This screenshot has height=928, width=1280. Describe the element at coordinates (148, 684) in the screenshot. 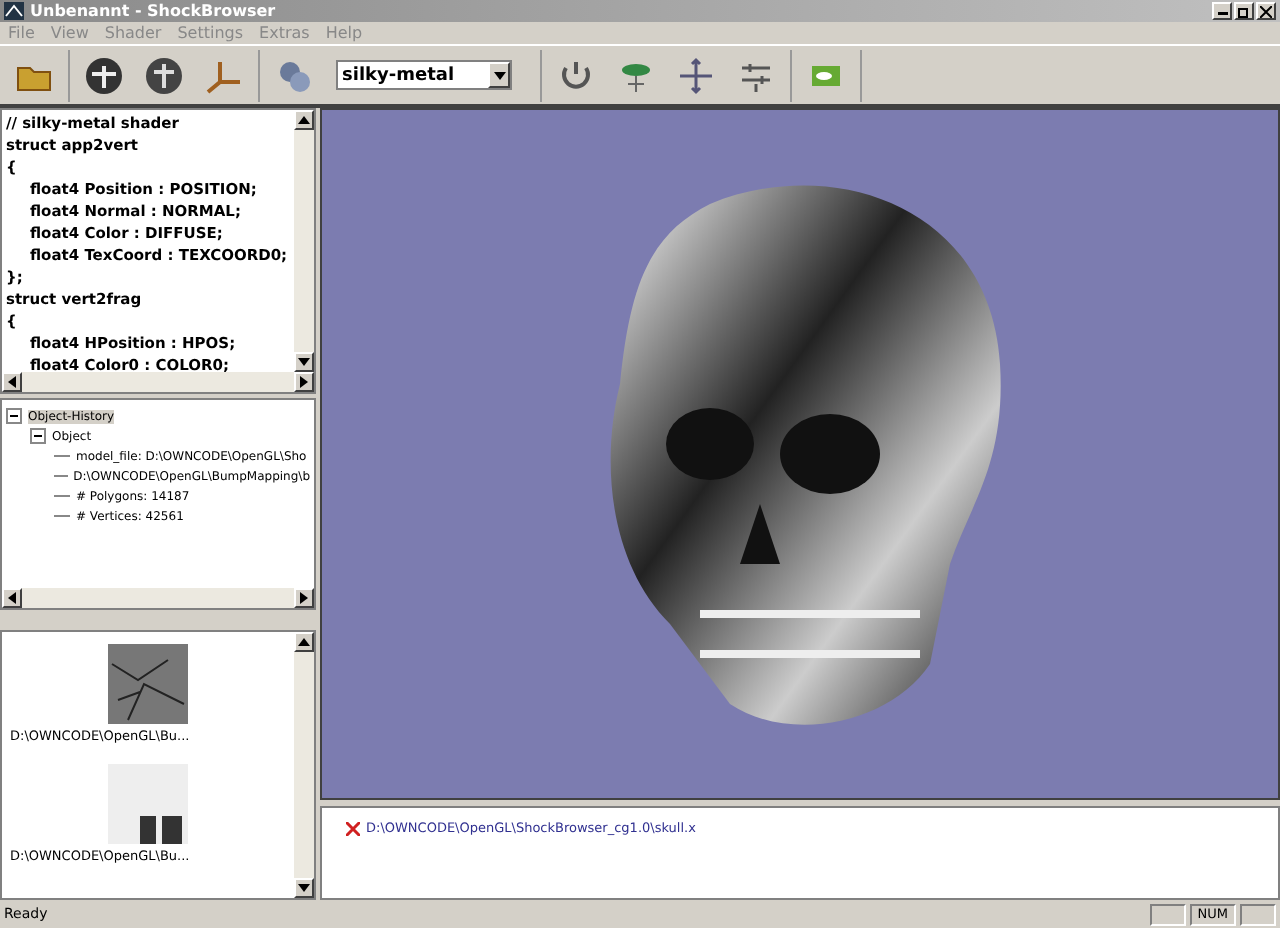

I see `rock-texture-thumbnail` at that location.